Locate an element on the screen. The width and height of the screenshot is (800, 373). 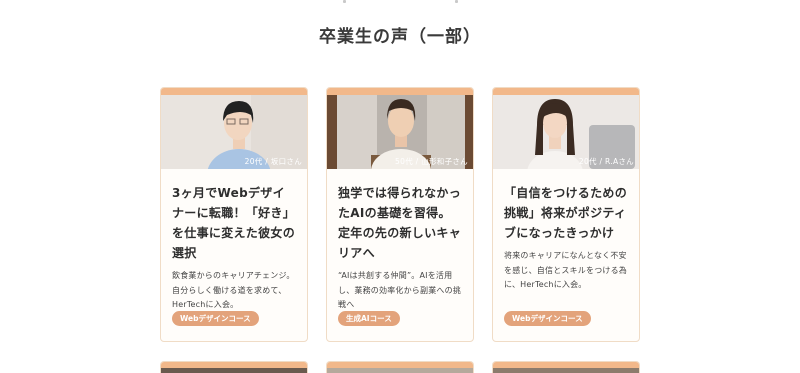
card-title: 3ヶ月でWebデザイナーに転職！「好き」を仕事に変えた彼女の選択 is located at coordinates (234, 223).